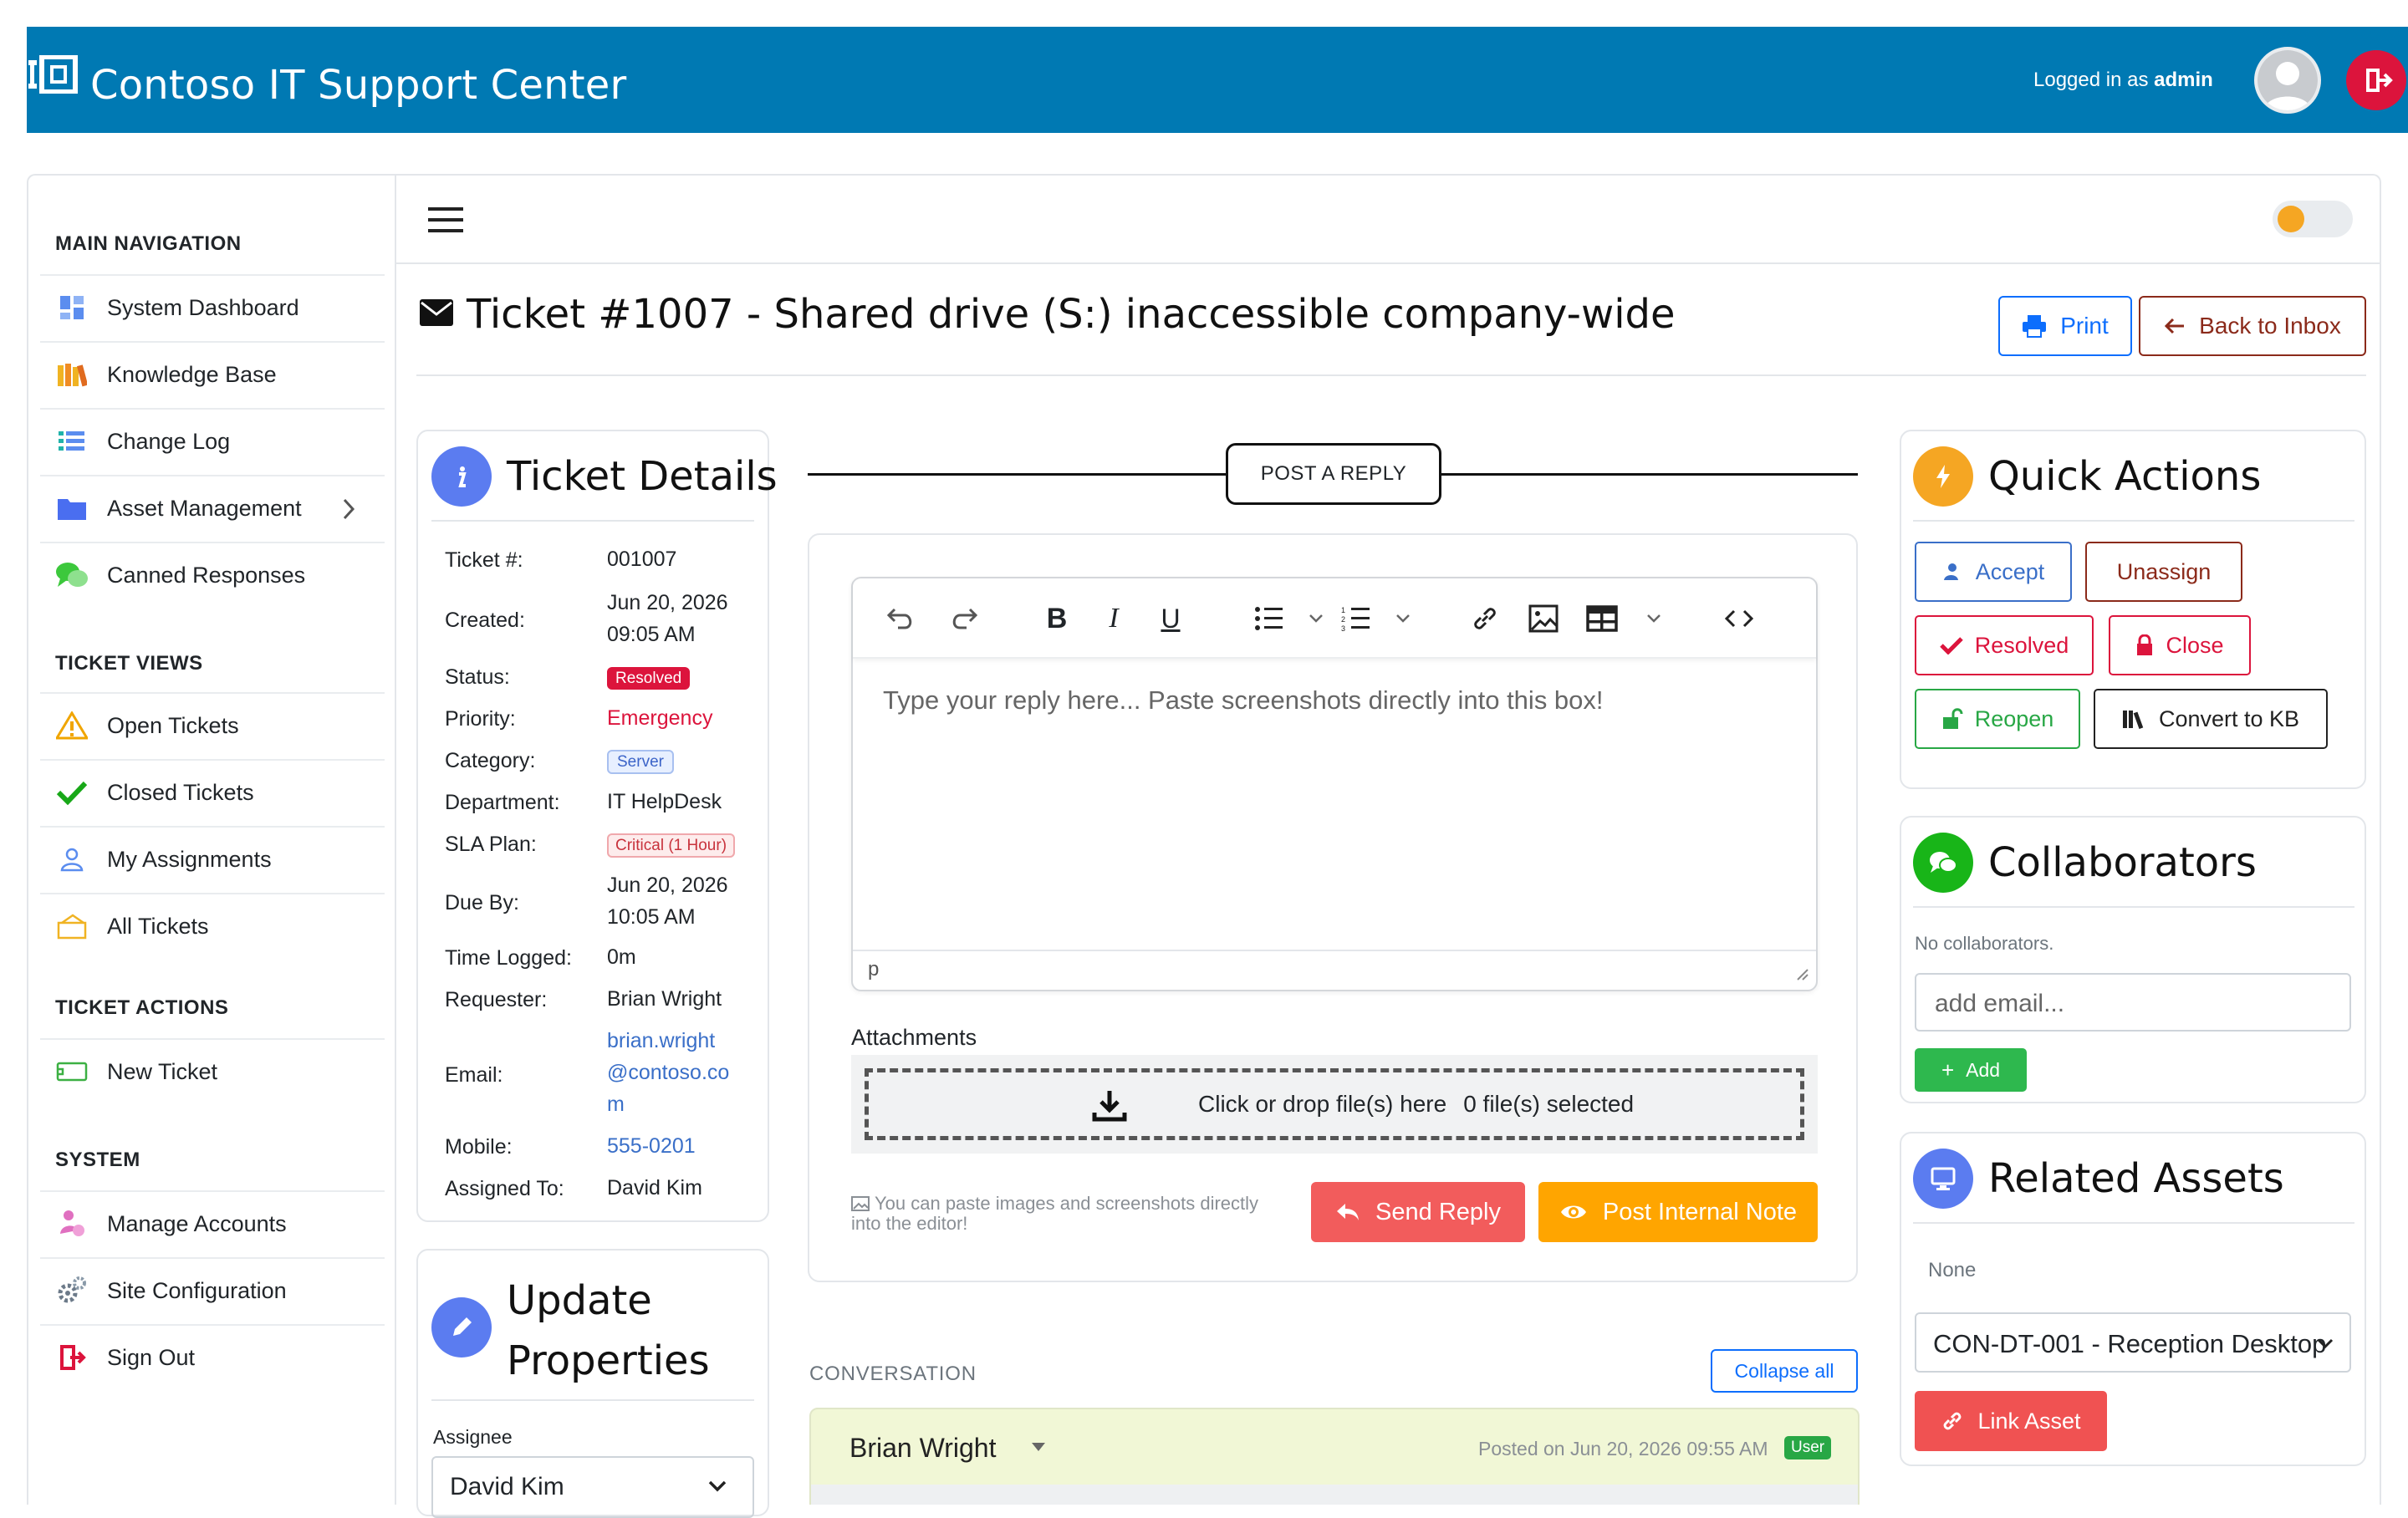 This screenshot has width=2408, height=1518. I want to click on sidebar-item-change-log: Change Log, so click(213, 440).